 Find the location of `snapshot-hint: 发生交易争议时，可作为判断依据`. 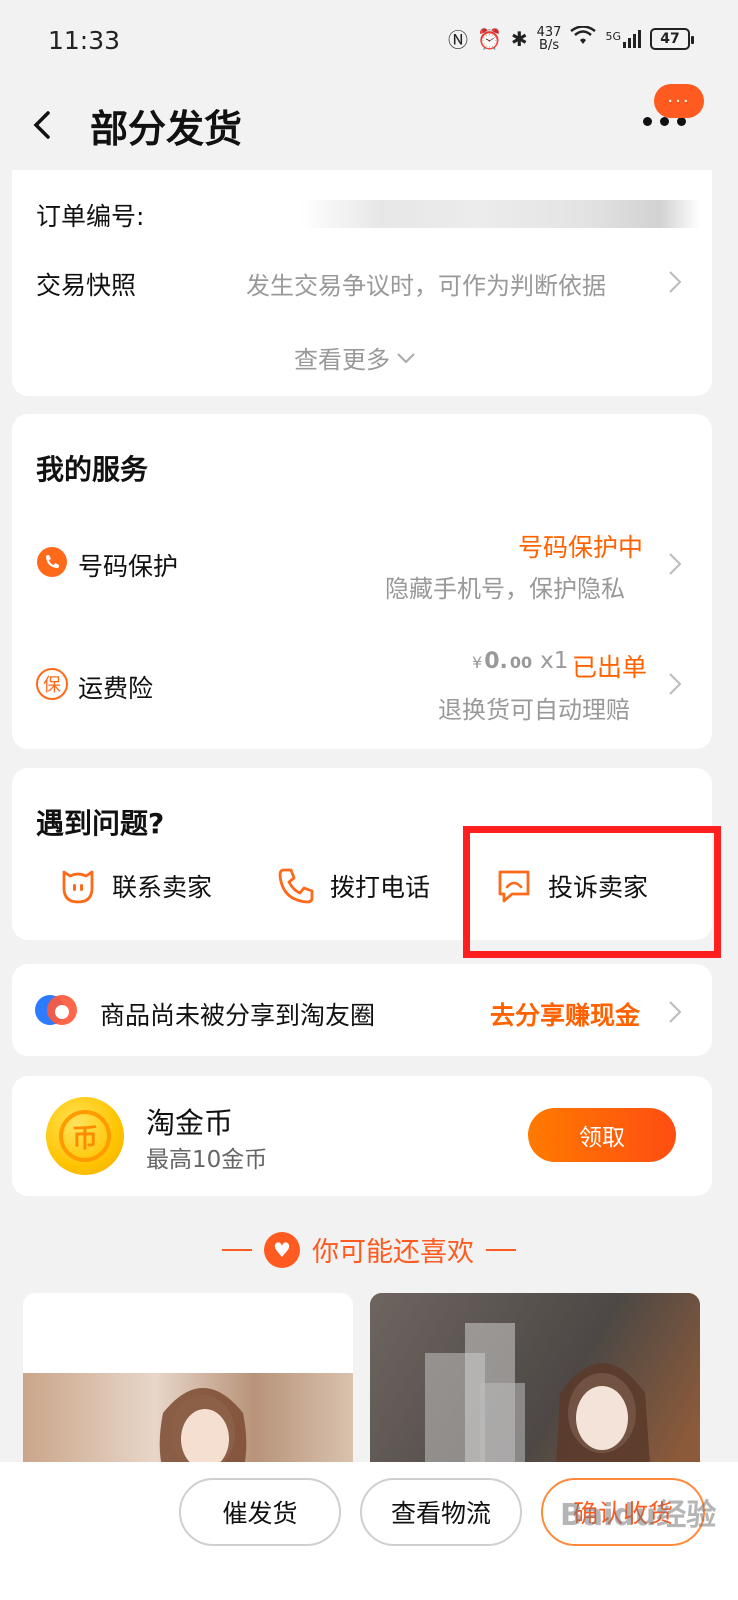

snapshot-hint: 发生交易争议时，可作为判断依据 is located at coordinates (426, 283).